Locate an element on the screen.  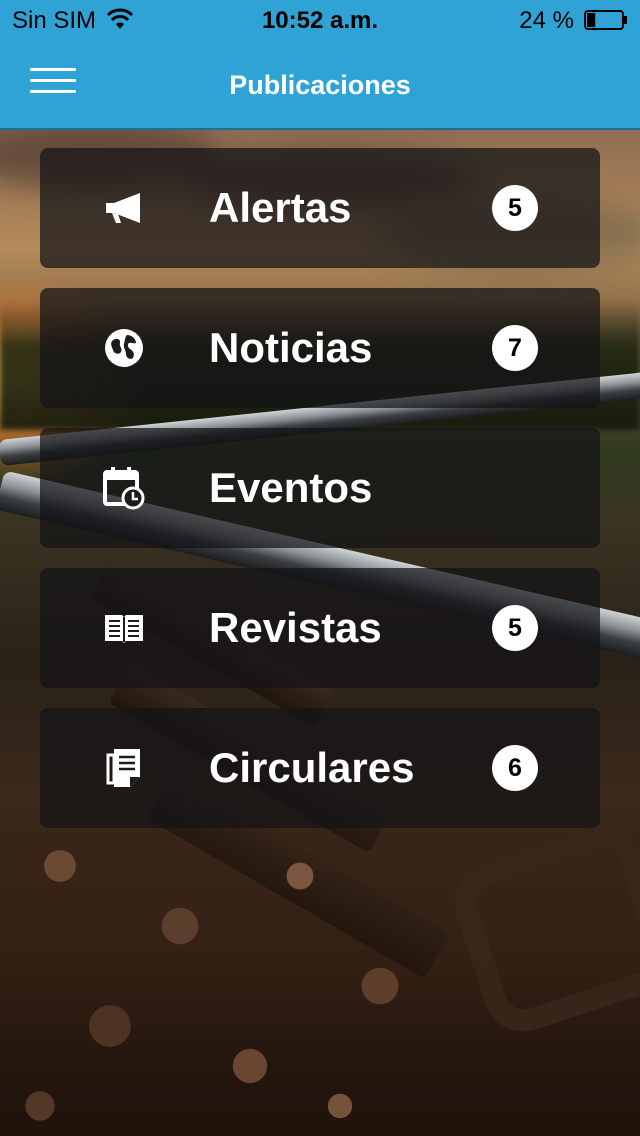
menu-item-noticias: Noticias 7 is located at coordinates (320, 348).